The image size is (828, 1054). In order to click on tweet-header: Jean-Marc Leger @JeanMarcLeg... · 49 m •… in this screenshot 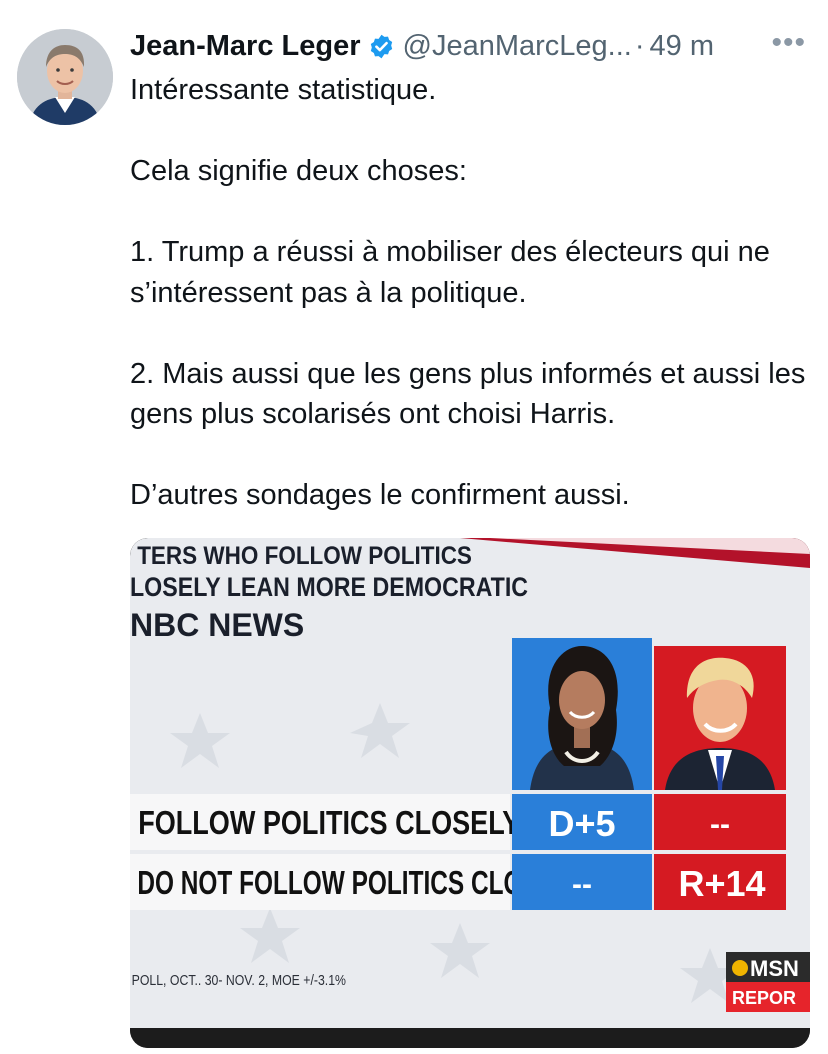, I will do `click(470, 46)`.